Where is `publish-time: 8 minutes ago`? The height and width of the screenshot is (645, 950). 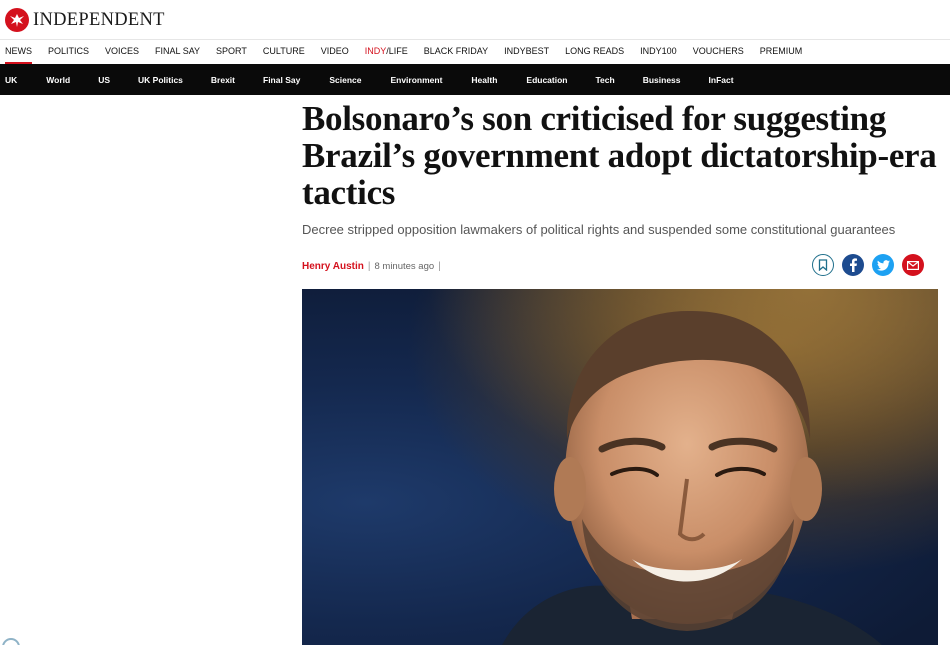 publish-time: 8 minutes ago is located at coordinates (404, 266).